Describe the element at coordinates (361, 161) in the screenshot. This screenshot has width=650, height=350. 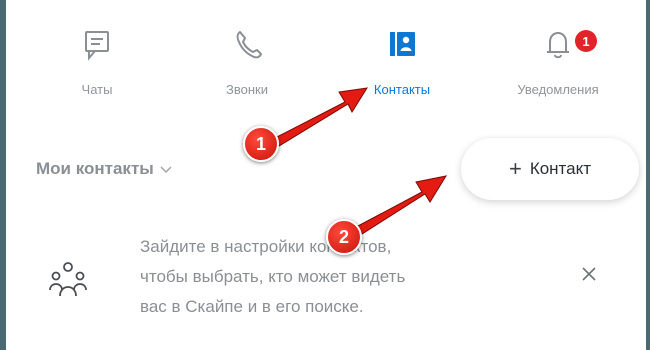
I see `annotation-arrows` at that location.